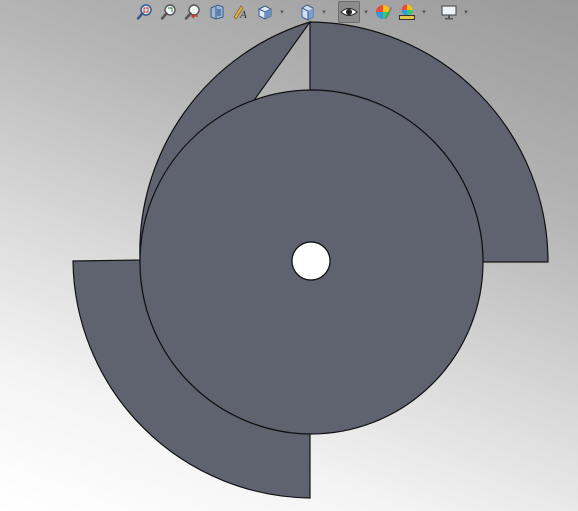 The height and width of the screenshot is (511, 578). I want to click on edit-appearance-icon, so click(384, 12).